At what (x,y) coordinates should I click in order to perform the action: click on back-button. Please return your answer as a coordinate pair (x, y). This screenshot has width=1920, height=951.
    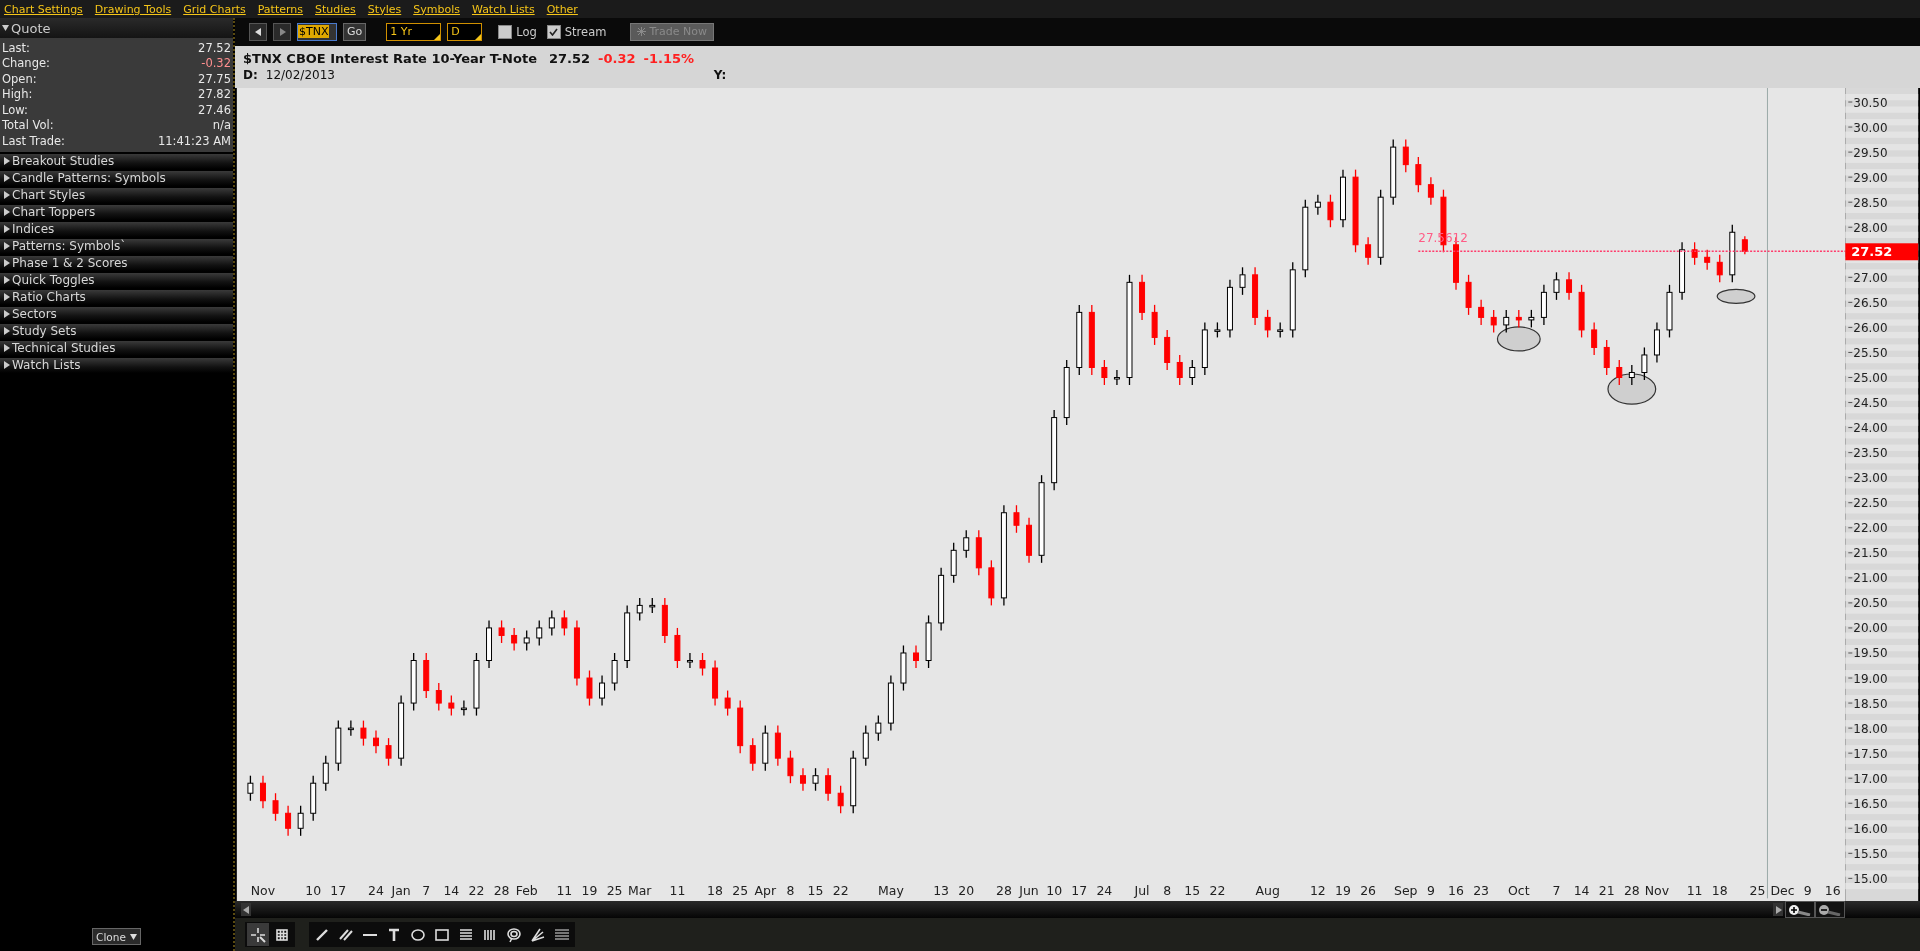
    Looking at the image, I should click on (258, 31).